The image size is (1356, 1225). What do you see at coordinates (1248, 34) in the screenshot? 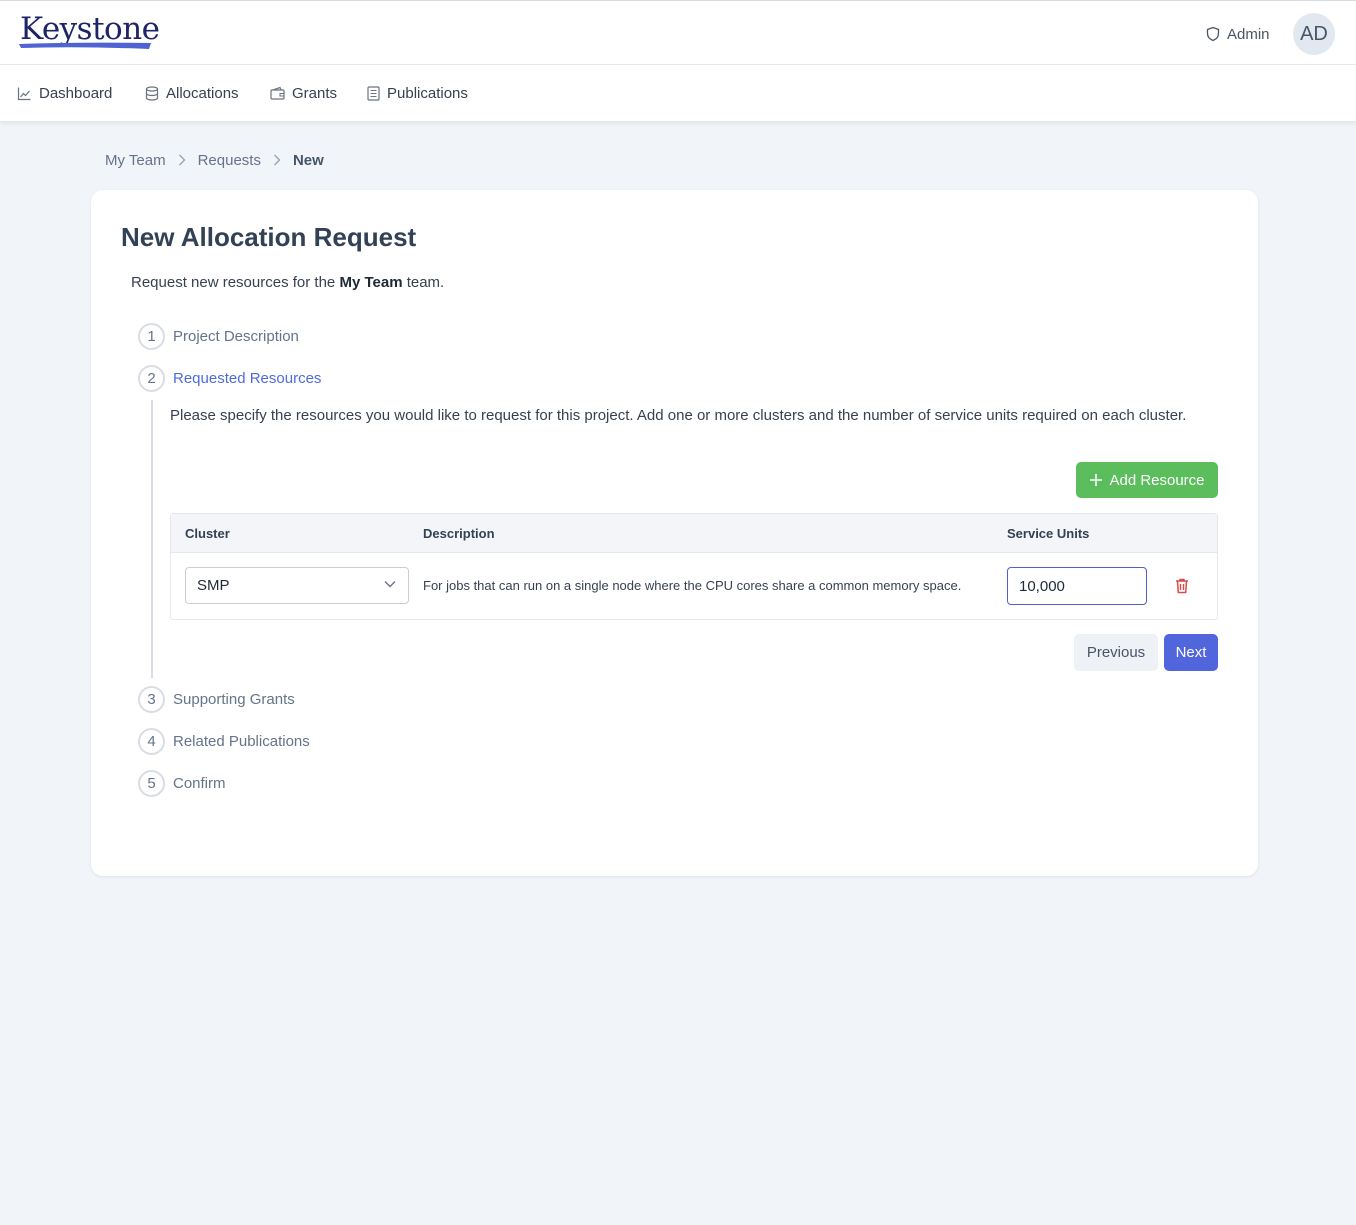
I see `admin-label: Admin` at bounding box center [1248, 34].